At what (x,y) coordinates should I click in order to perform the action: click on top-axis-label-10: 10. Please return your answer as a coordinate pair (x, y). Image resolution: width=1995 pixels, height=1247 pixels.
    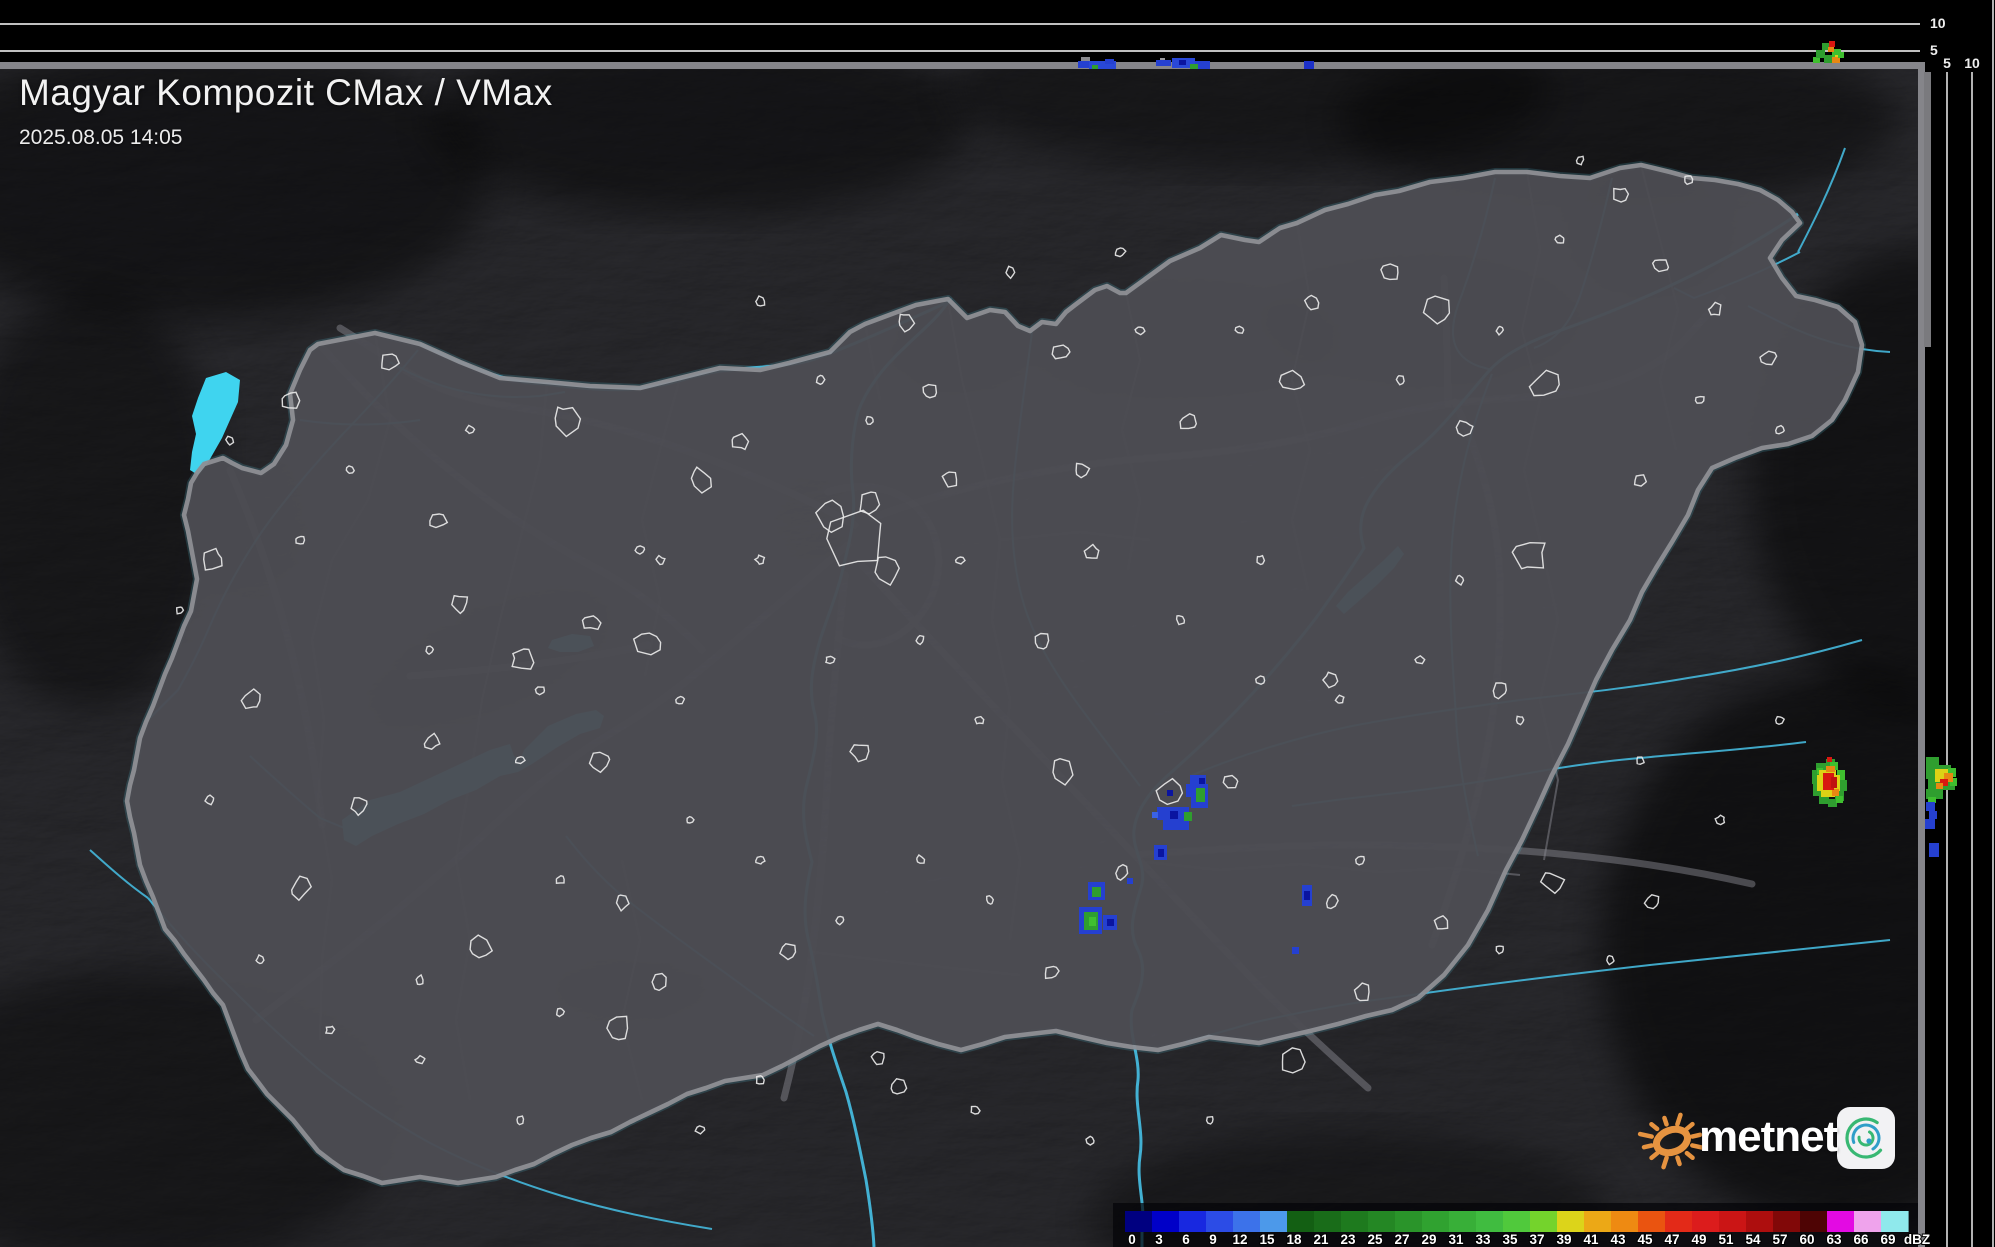
    Looking at the image, I should click on (1938, 23).